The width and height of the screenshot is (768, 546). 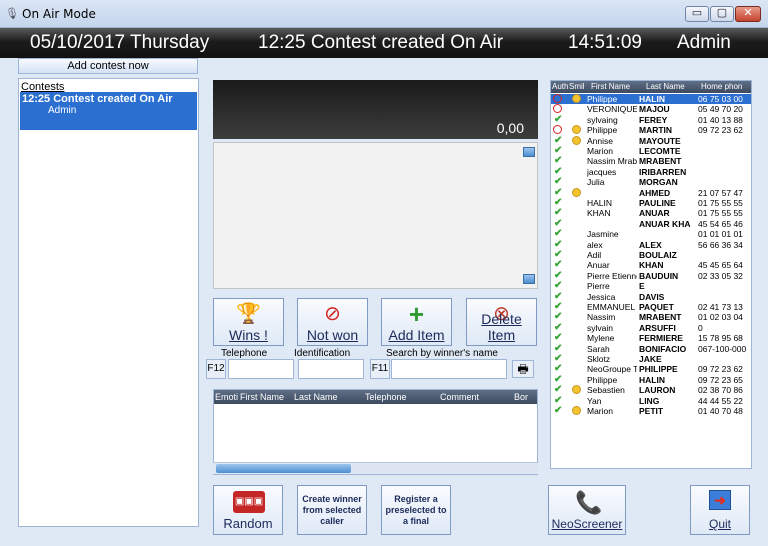 I want to click on memo-area, so click(x=375, y=215).